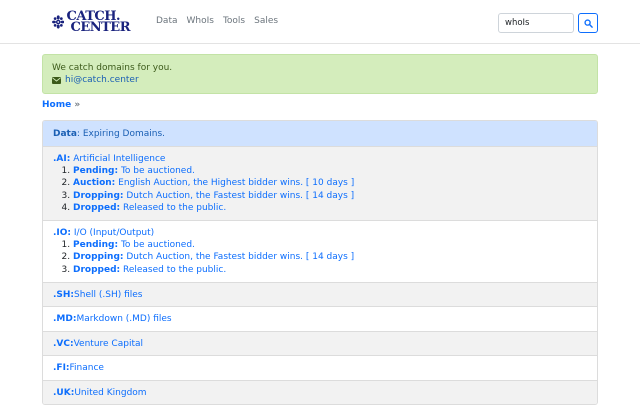 This screenshot has width=640, height=405. What do you see at coordinates (62, 233) in the screenshot?
I see `tld-code: .IO:` at bounding box center [62, 233].